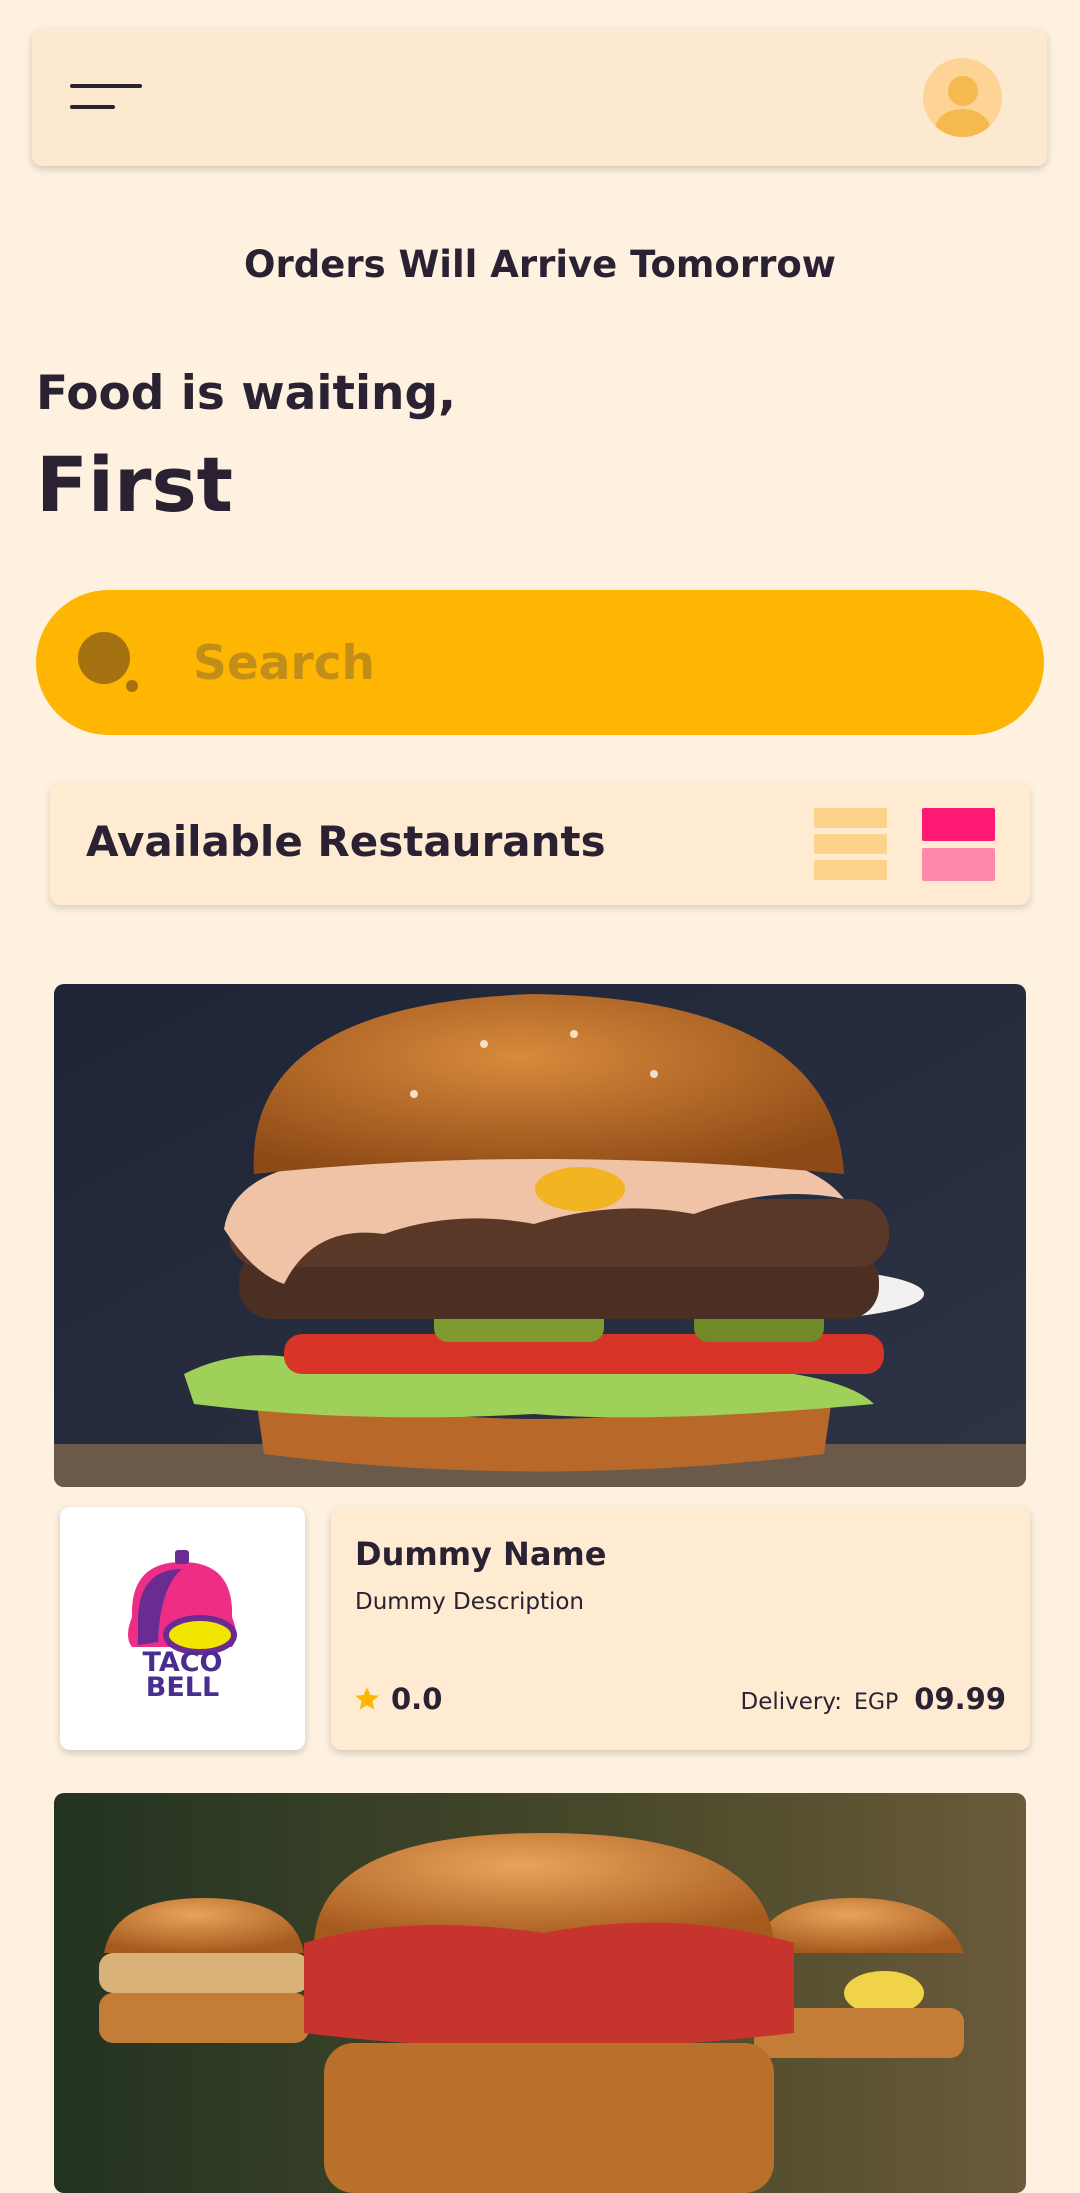  What do you see at coordinates (246, 393) in the screenshot?
I see `greeting-text: Food is waiting,` at bounding box center [246, 393].